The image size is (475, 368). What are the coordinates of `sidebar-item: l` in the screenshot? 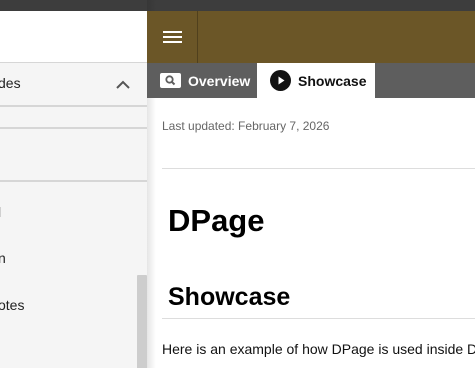 It's located at (0, 212).